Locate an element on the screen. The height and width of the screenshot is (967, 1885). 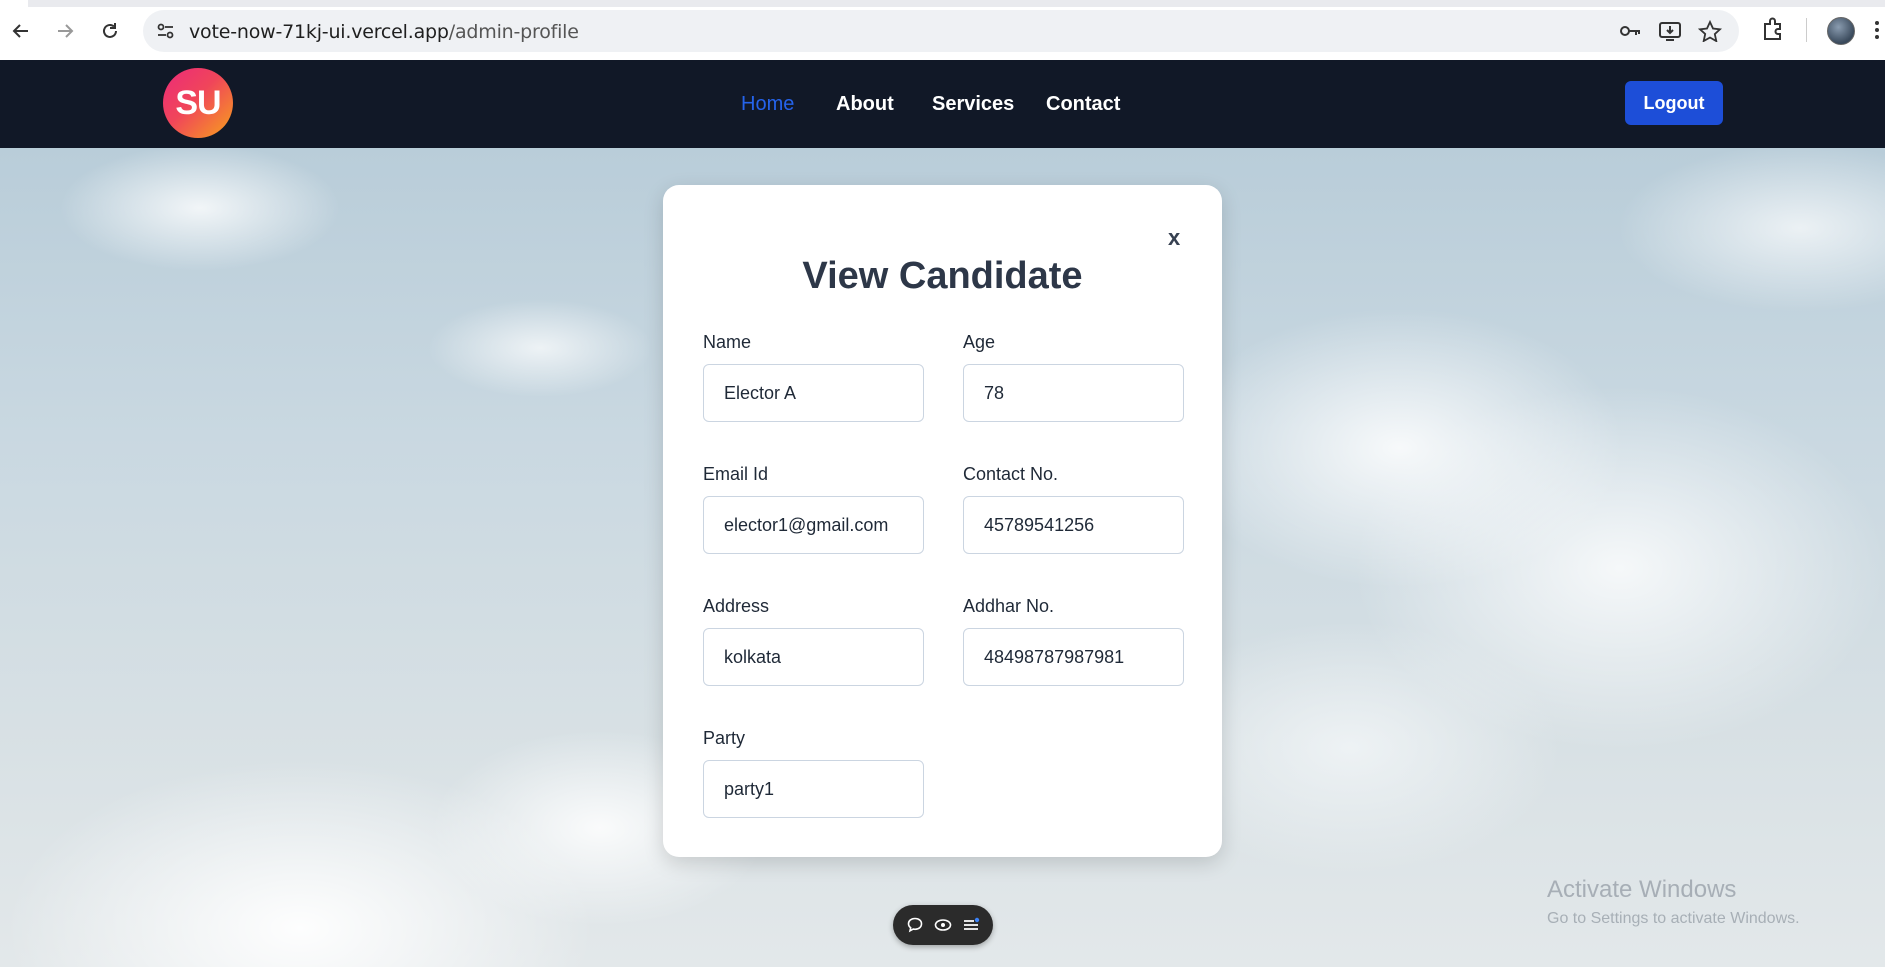
forward-icon is located at coordinates (65, 31).